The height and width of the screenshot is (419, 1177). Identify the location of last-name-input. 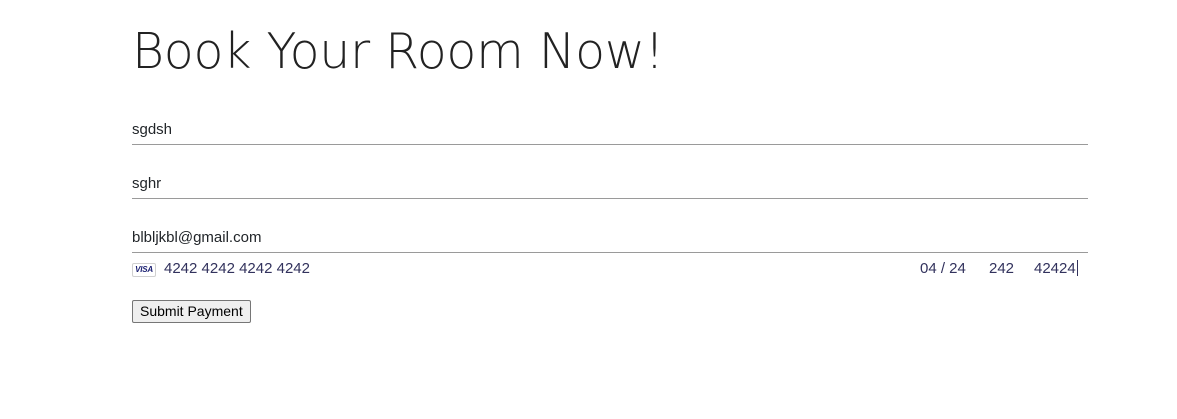
(610, 183).